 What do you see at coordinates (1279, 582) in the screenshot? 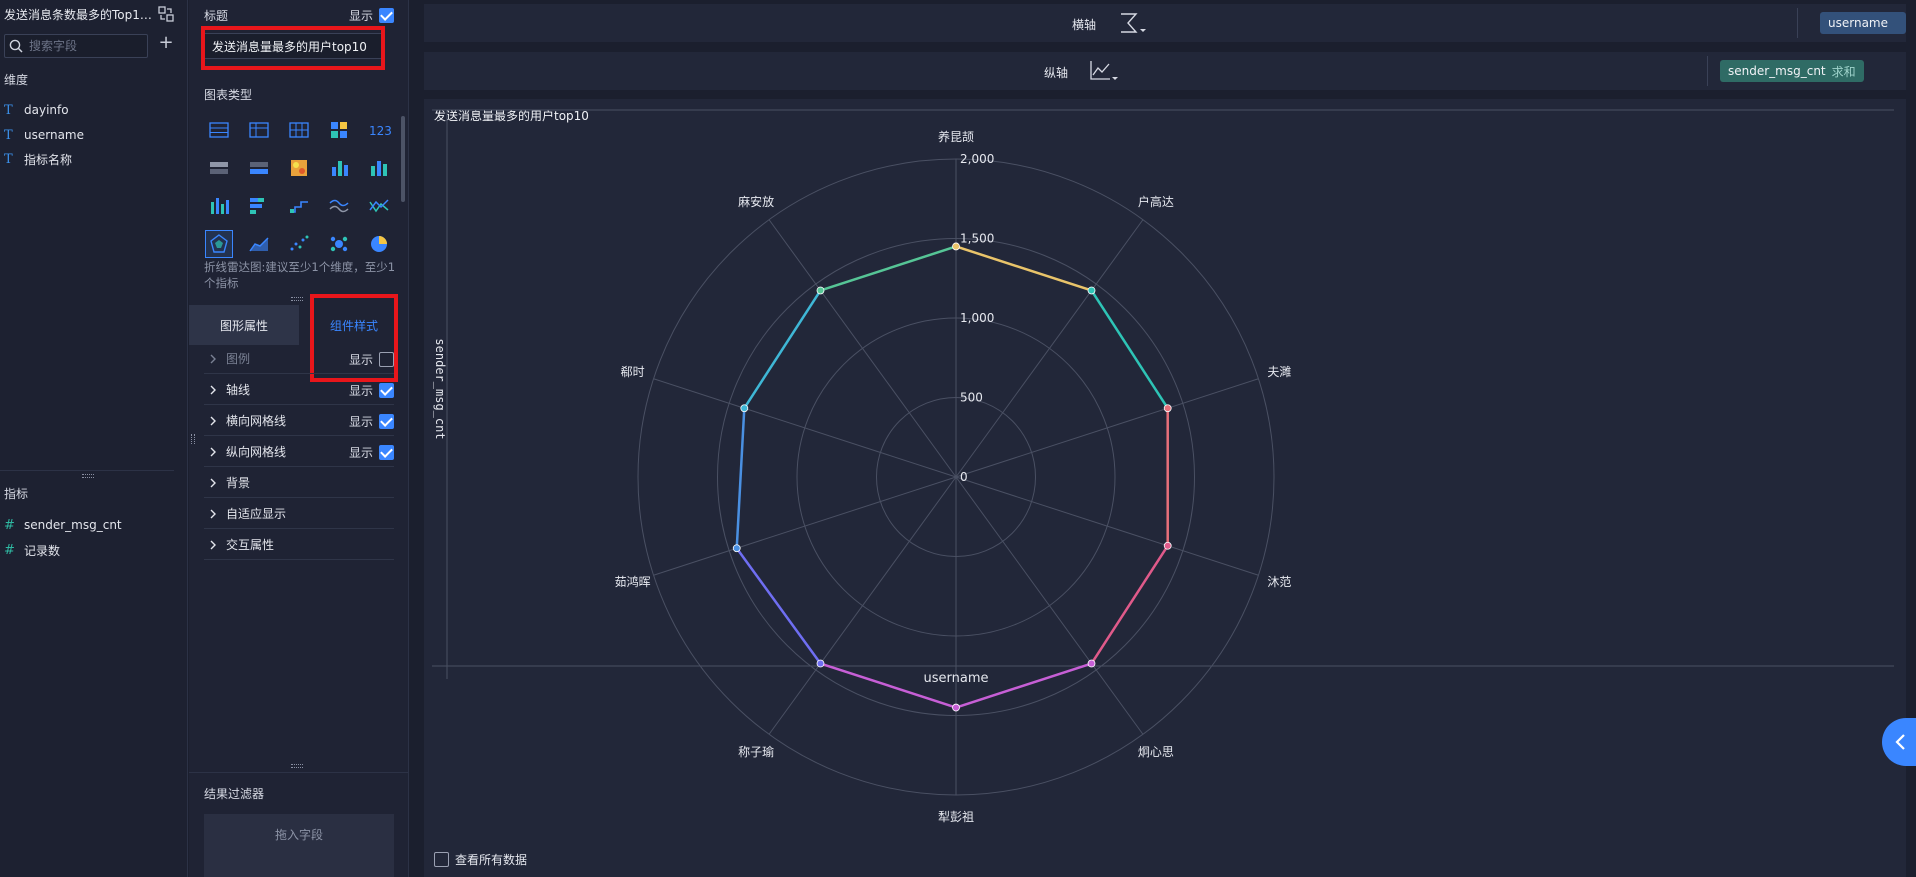
I see `radar-category-label: 沐范` at bounding box center [1279, 582].